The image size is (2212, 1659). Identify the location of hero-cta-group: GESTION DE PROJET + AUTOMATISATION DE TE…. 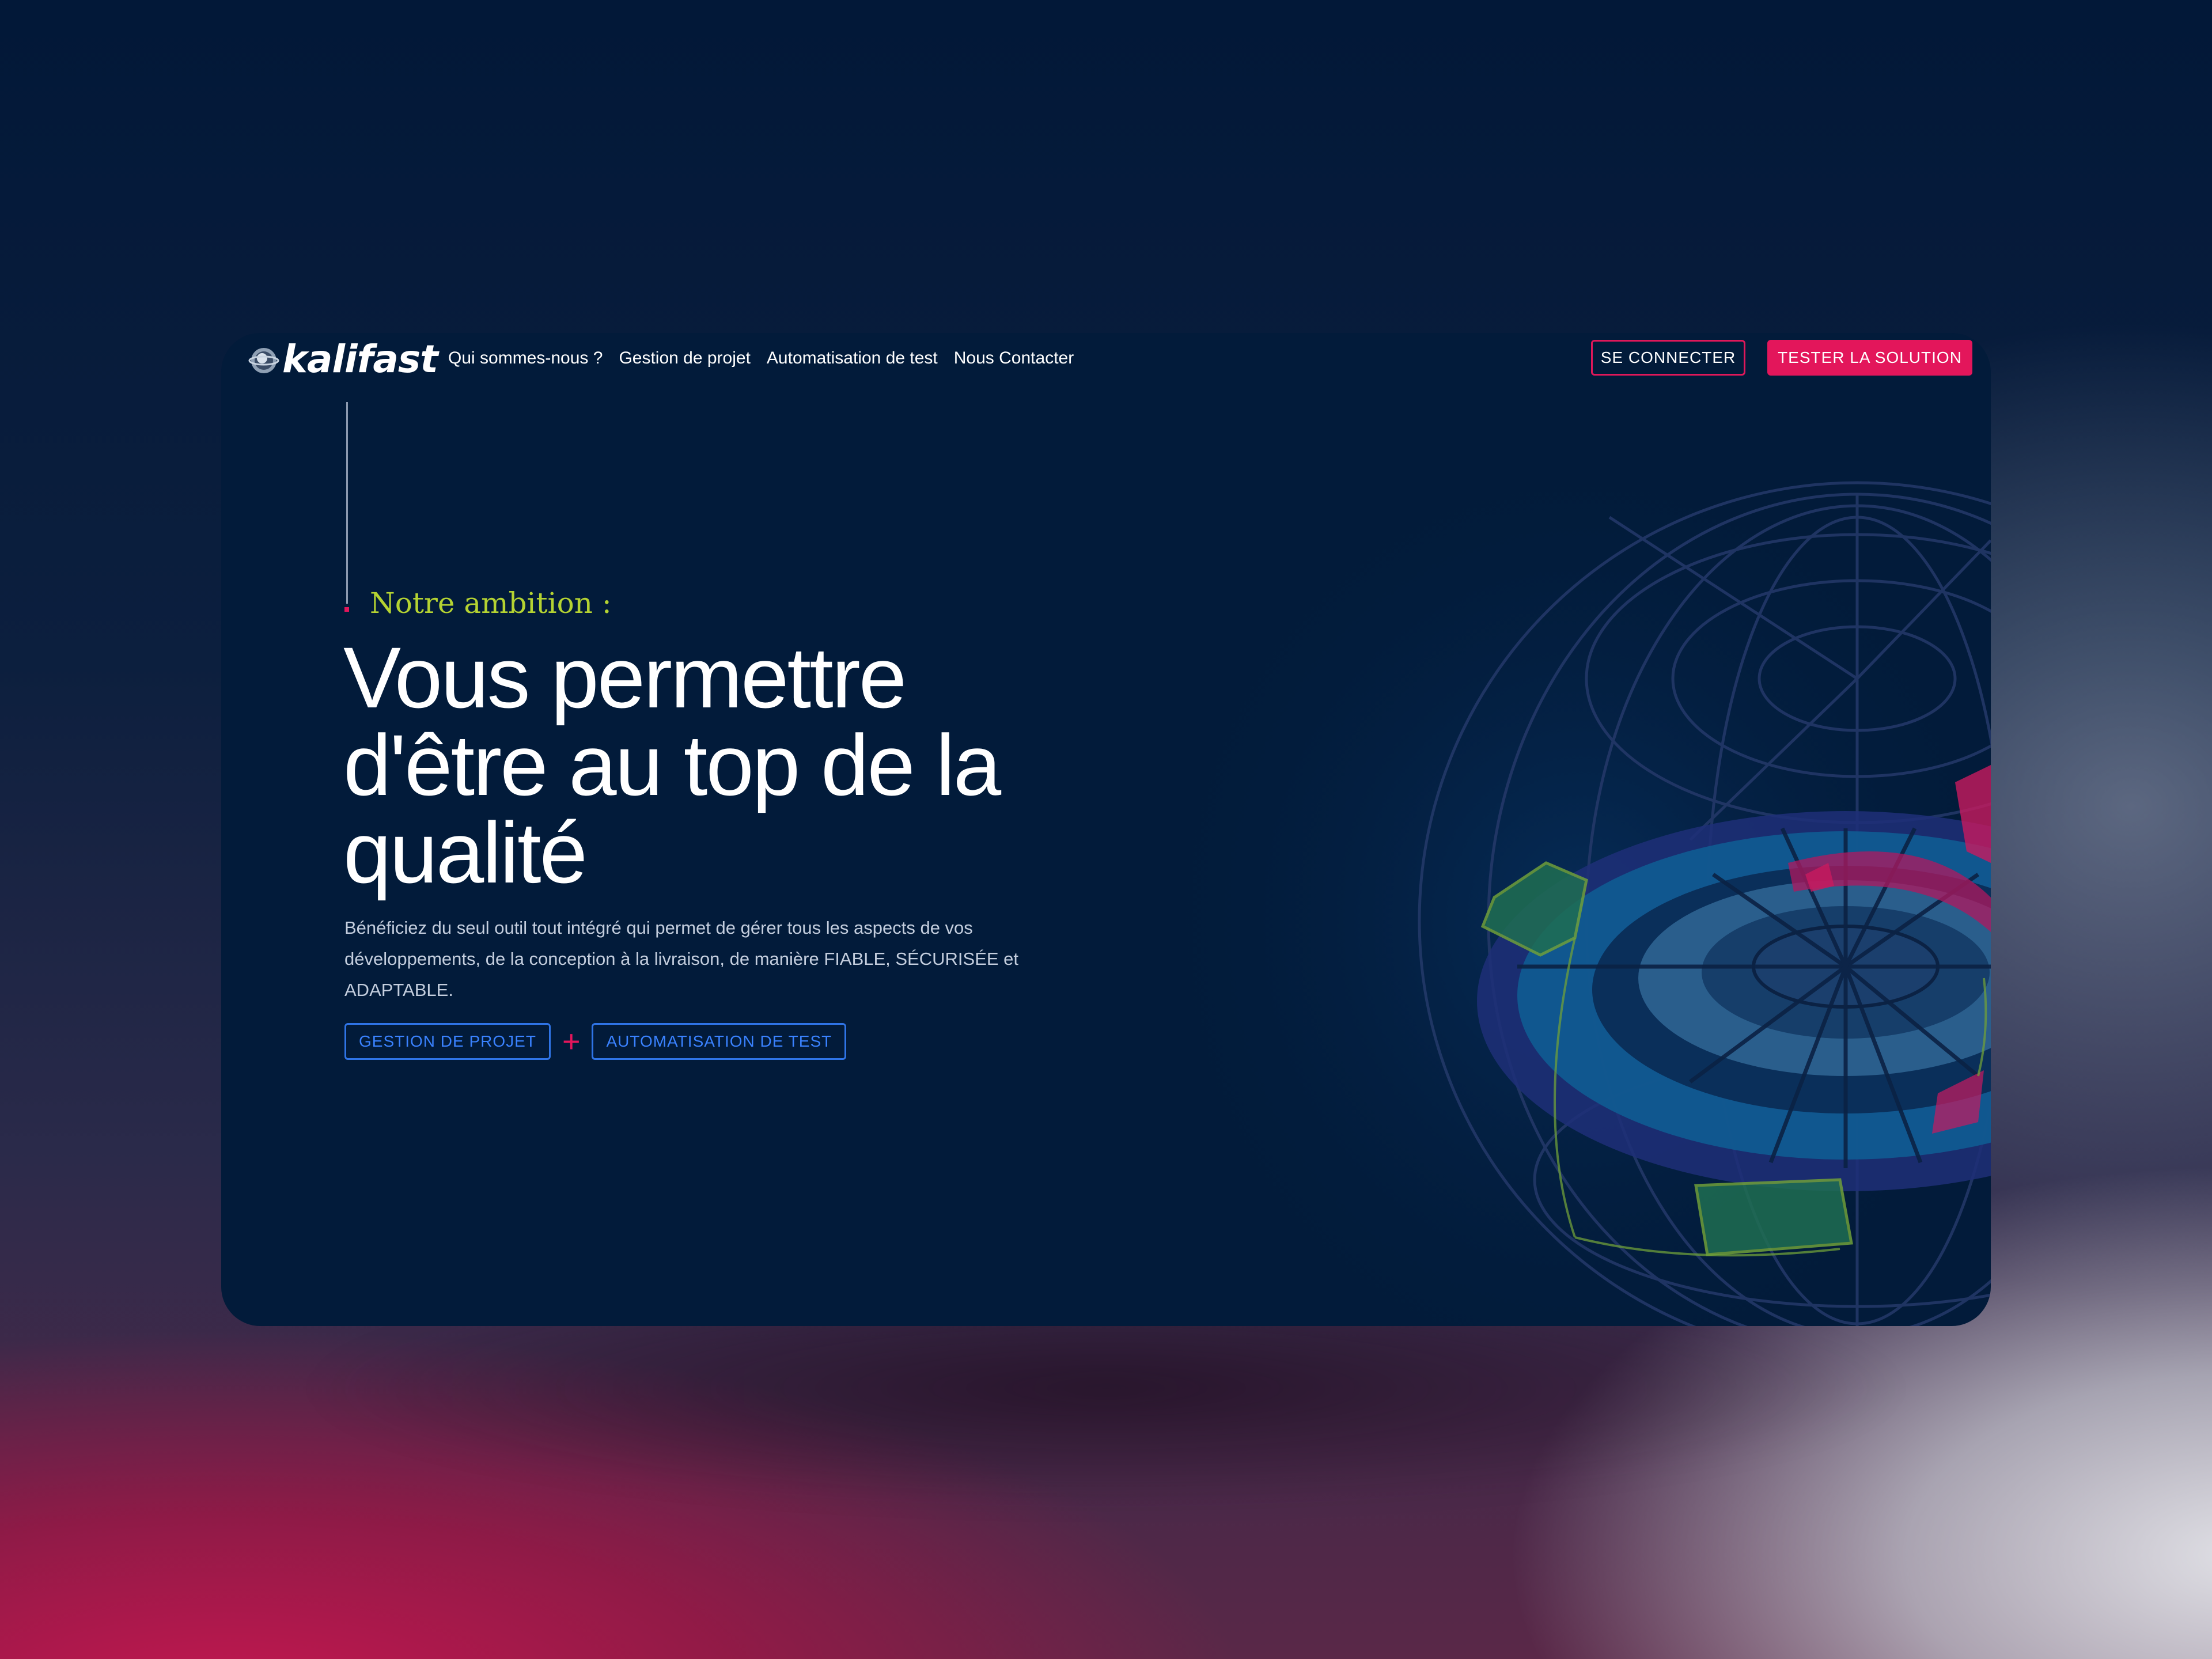
(595, 1041).